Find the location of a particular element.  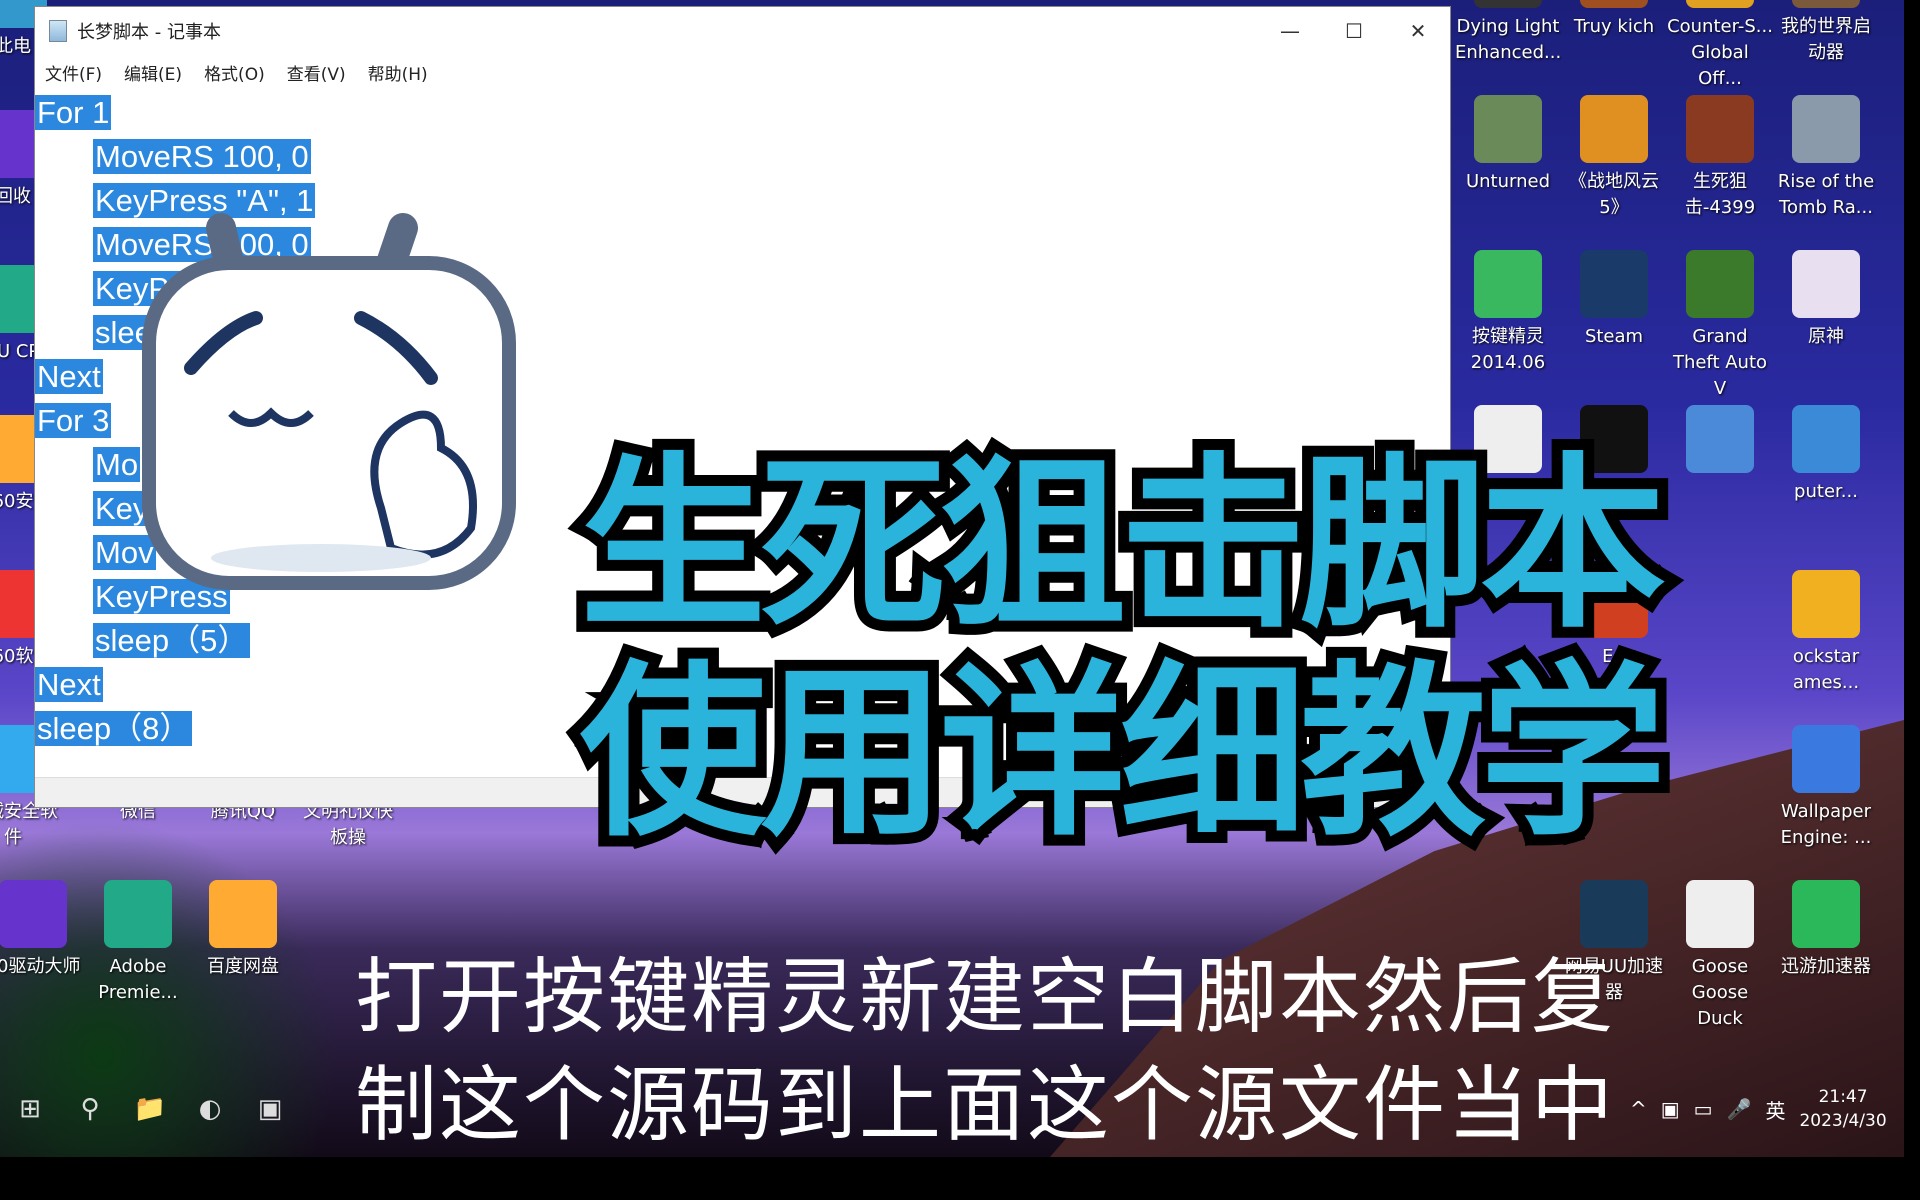

desktop-icon is located at coordinates (1720, 442).